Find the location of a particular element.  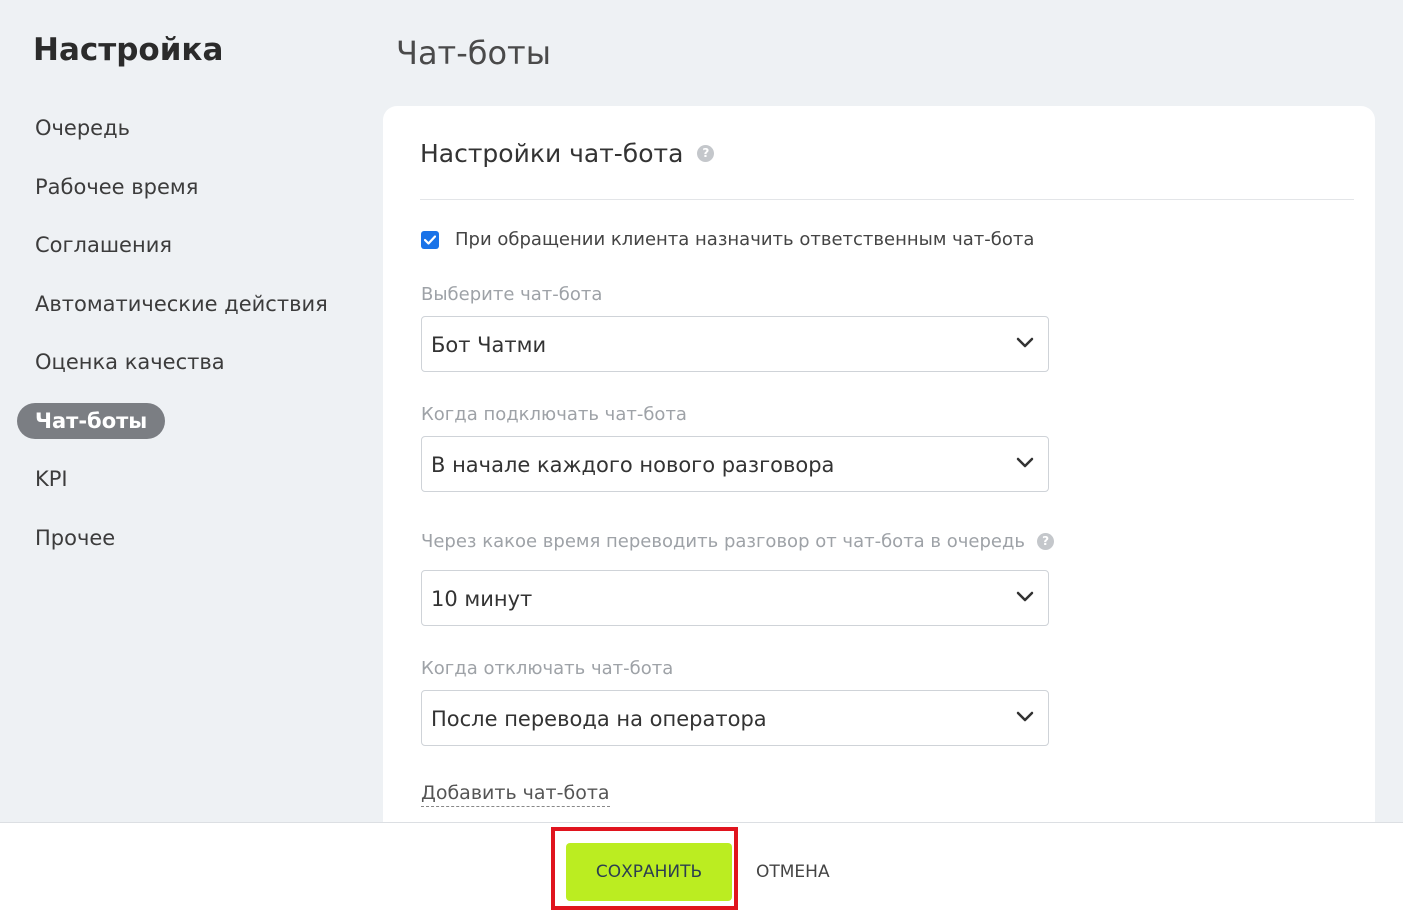

nav-item-kpi: KPI is located at coordinates (51, 479).